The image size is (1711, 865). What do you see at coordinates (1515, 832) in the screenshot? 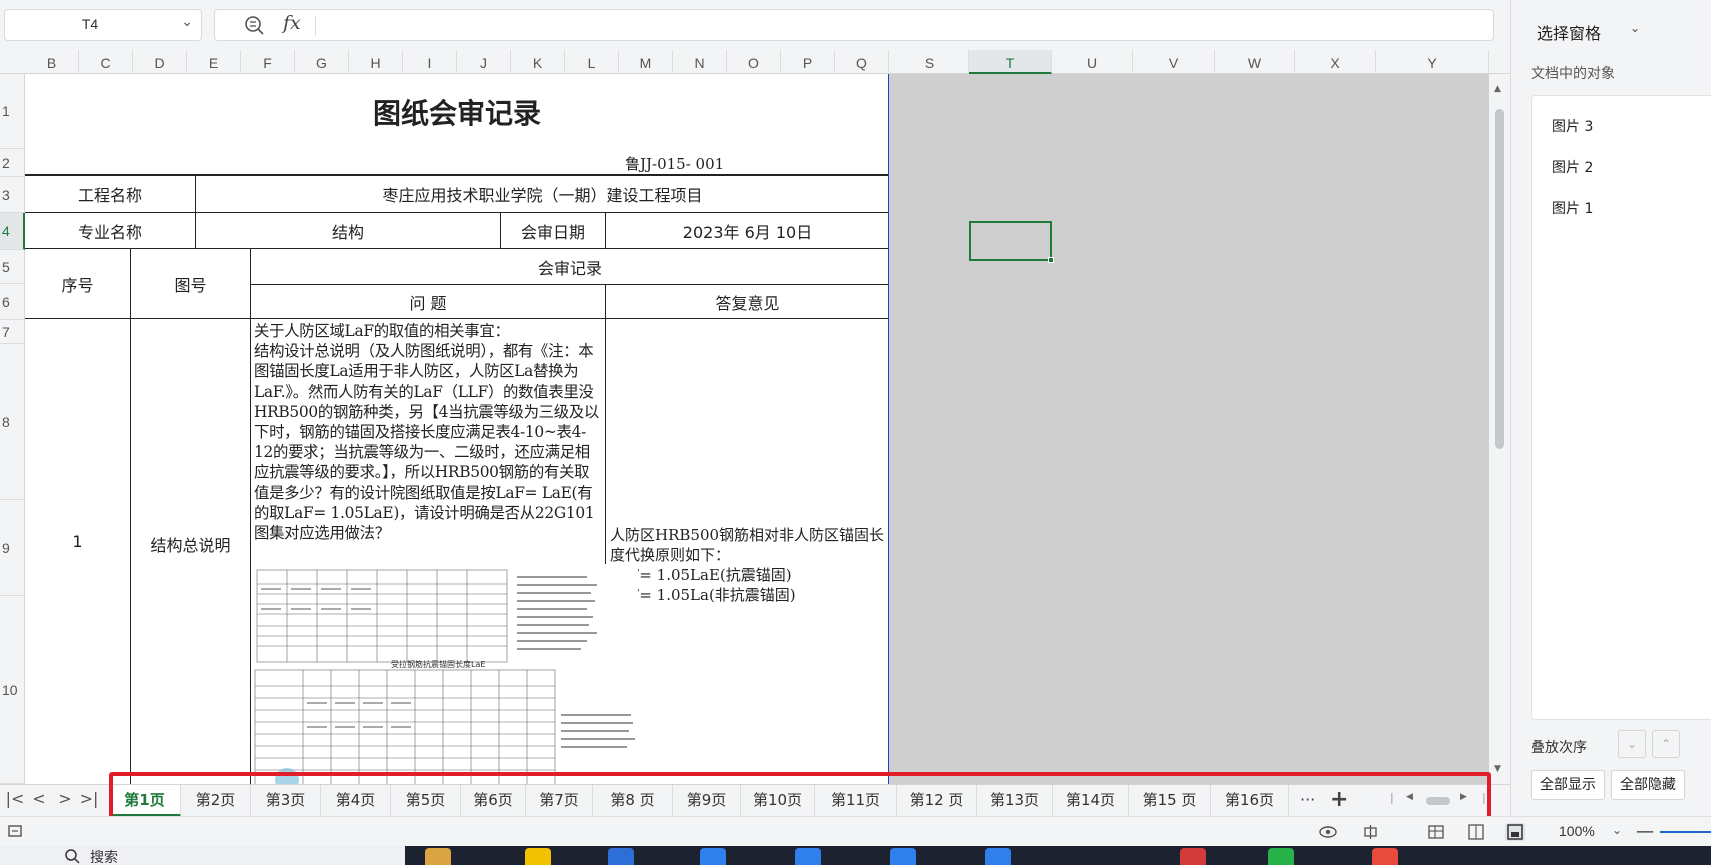
I see `page-break-view-icon` at bounding box center [1515, 832].